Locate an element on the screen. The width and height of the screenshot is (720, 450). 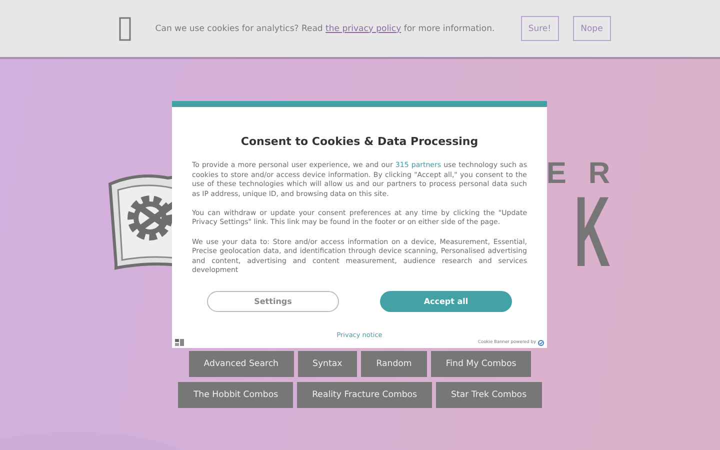
nav-button: Advanced Search is located at coordinates (241, 364).